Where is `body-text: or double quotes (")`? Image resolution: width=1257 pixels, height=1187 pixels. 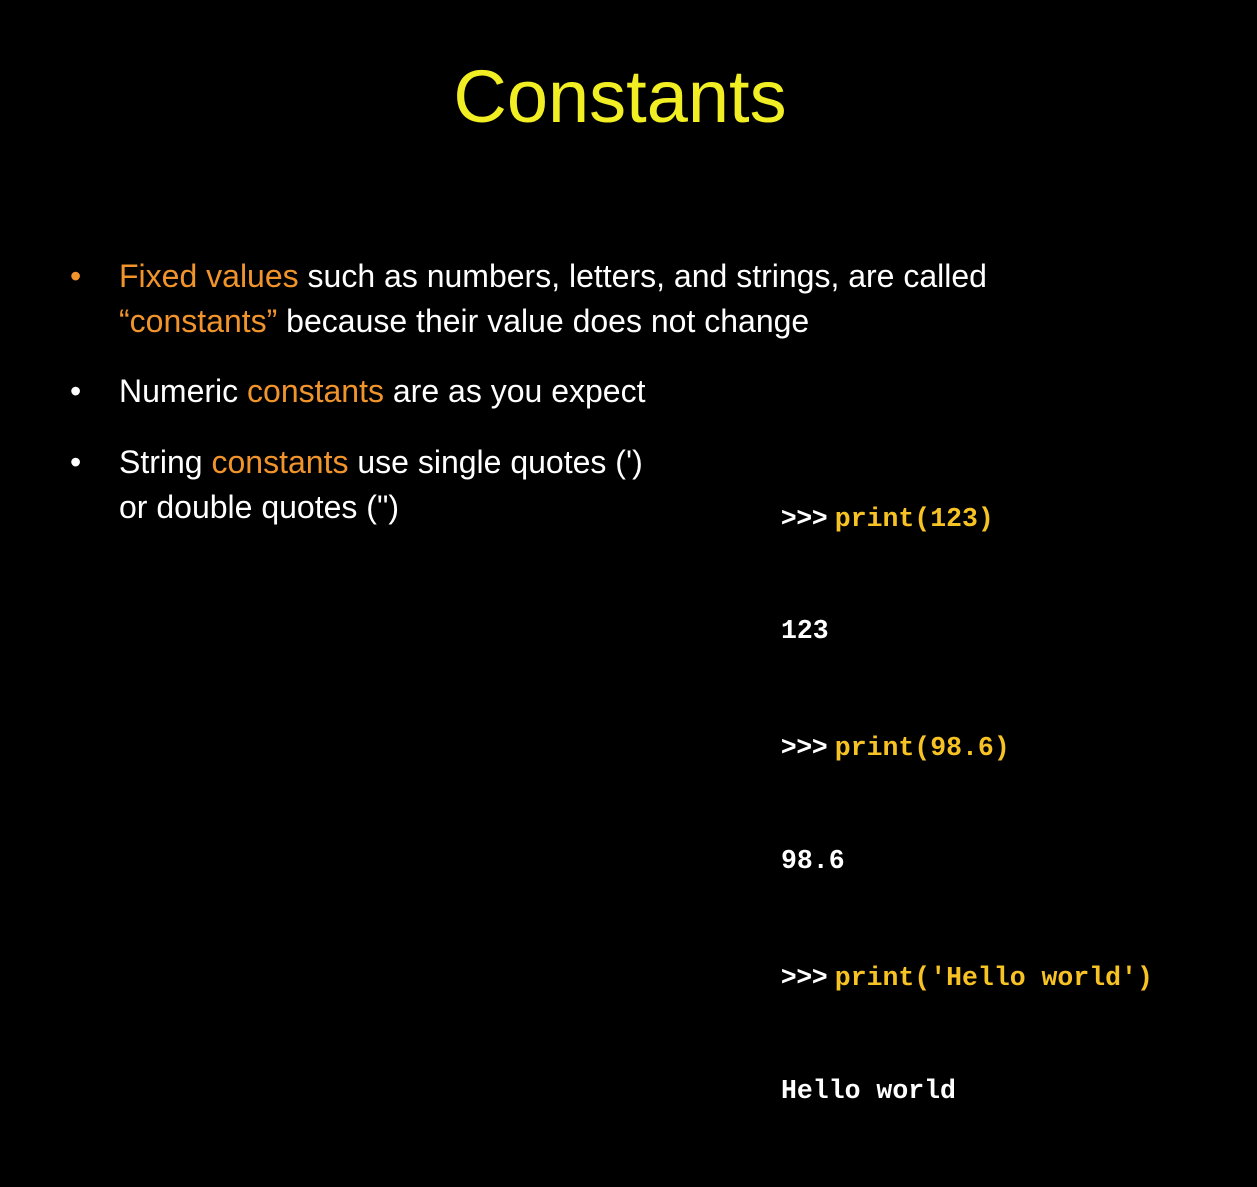 body-text: or double quotes (") is located at coordinates (259, 507).